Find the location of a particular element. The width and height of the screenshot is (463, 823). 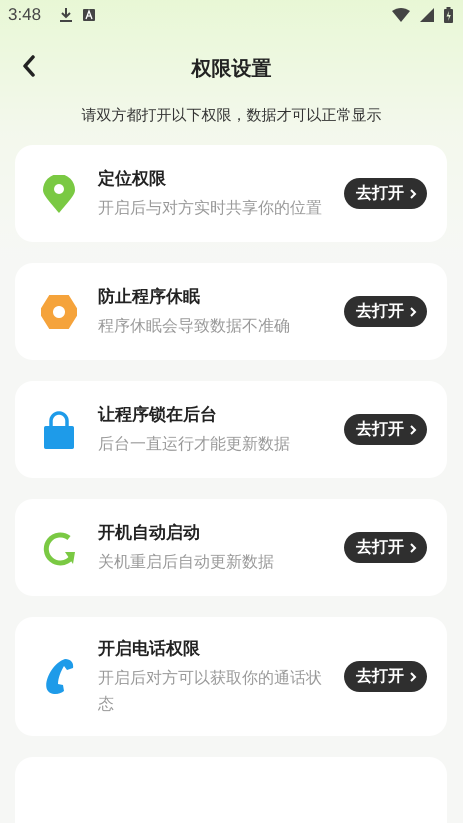

wifi-icon is located at coordinates (401, 15).